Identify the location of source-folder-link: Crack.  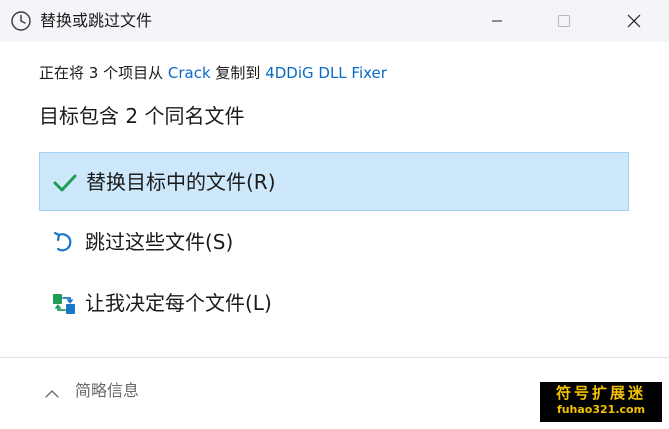
(189, 73).